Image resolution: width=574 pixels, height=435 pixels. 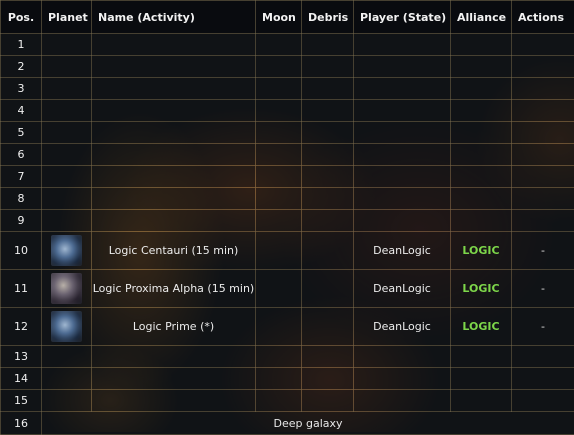 I want to click on position-cell: 5, so click(x=21, y=133).